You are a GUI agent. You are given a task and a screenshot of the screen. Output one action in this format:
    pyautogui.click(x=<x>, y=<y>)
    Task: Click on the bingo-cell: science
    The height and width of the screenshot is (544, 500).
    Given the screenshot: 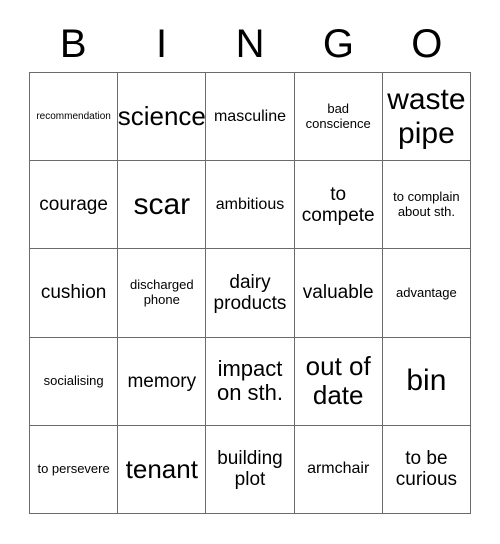 What is the action you would take?
    pyautogui.click(x=162, y=117)
    